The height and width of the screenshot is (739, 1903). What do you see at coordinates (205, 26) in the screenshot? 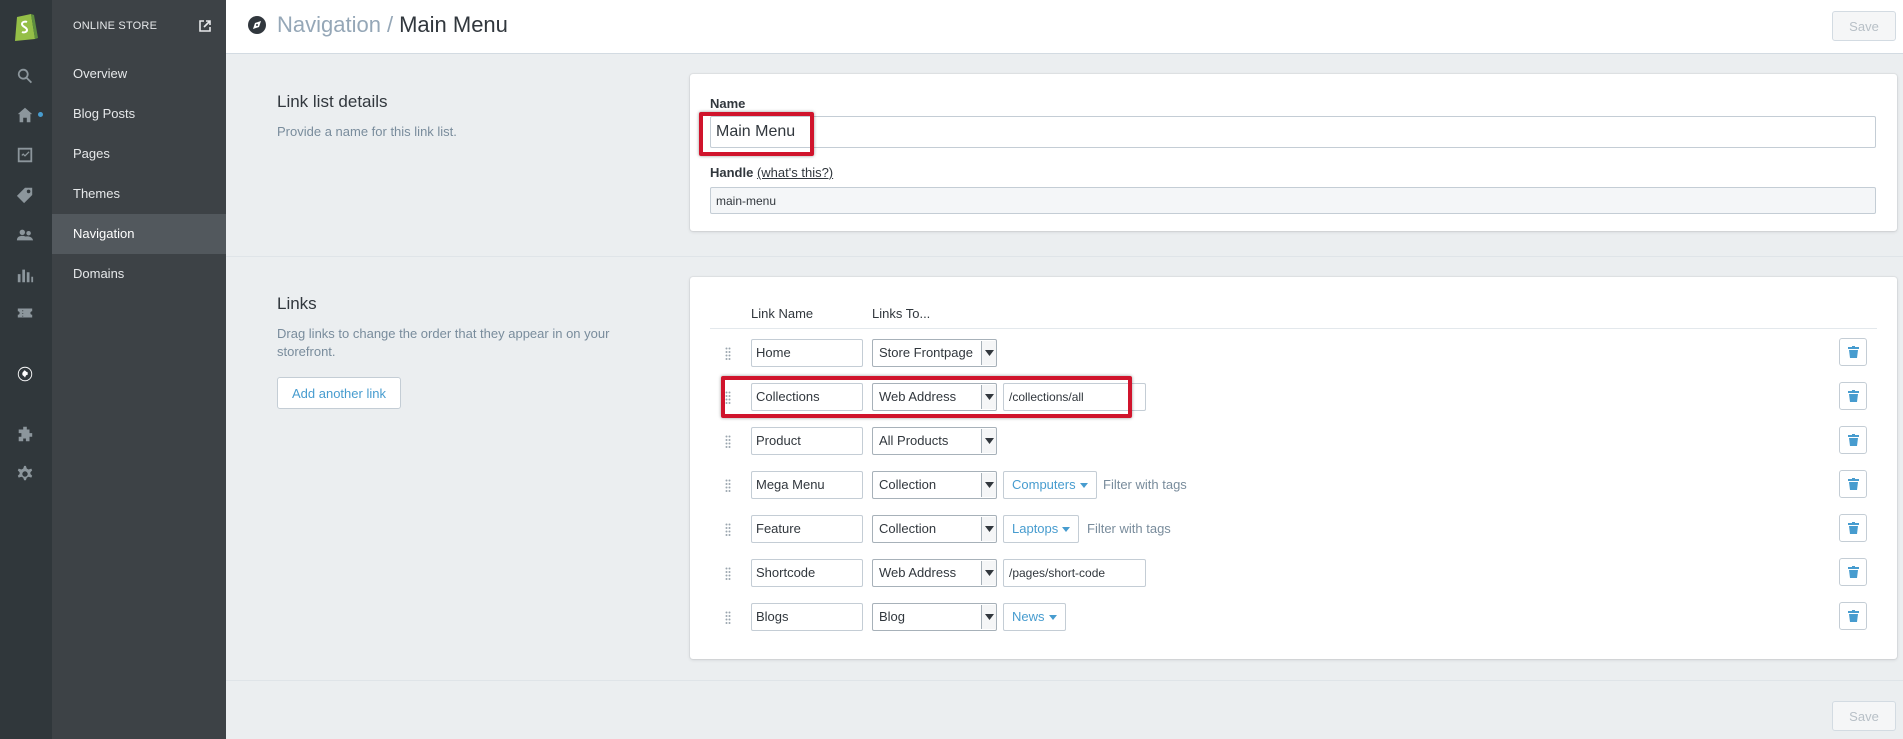
I see `external-link-icon` at bounding box center [205, 26].